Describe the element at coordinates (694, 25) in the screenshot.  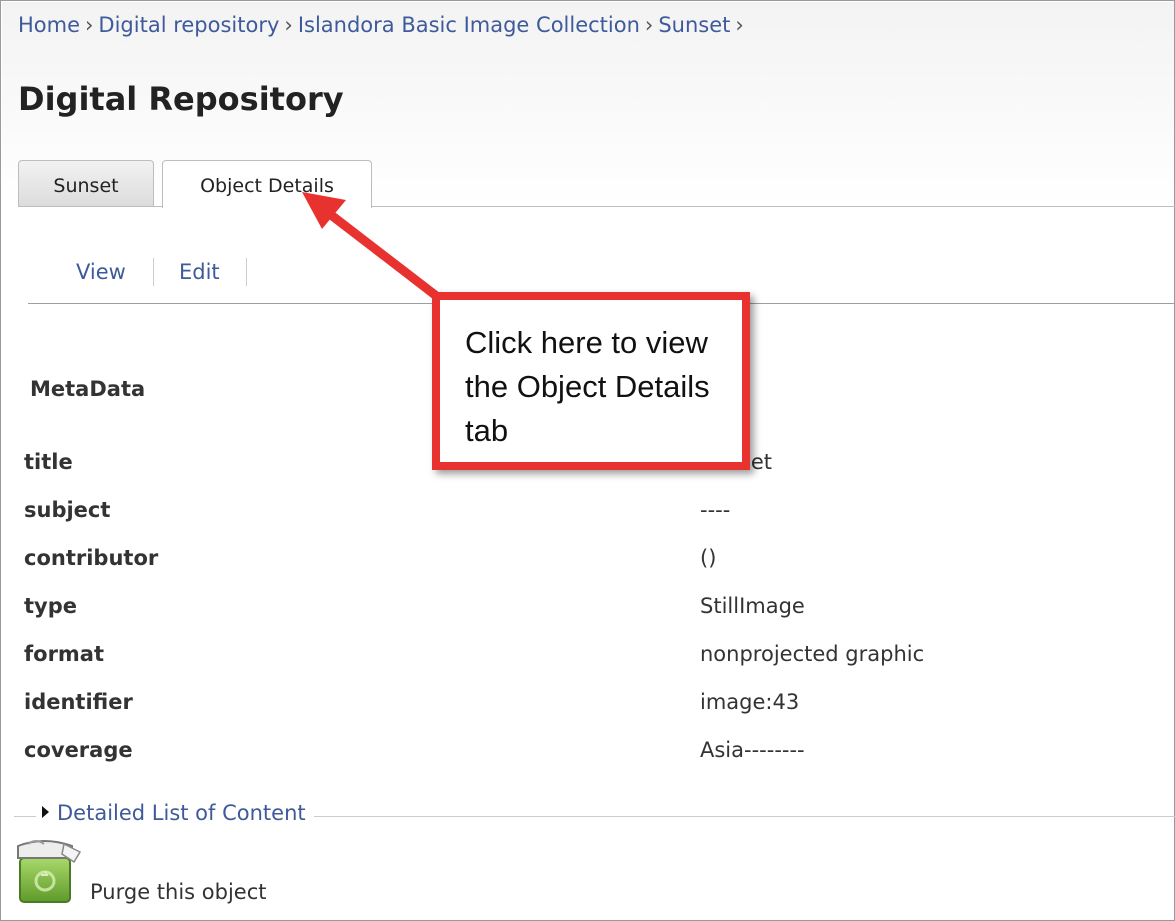
I see `breadcrumb-sunset-link: Sunset` at that location.